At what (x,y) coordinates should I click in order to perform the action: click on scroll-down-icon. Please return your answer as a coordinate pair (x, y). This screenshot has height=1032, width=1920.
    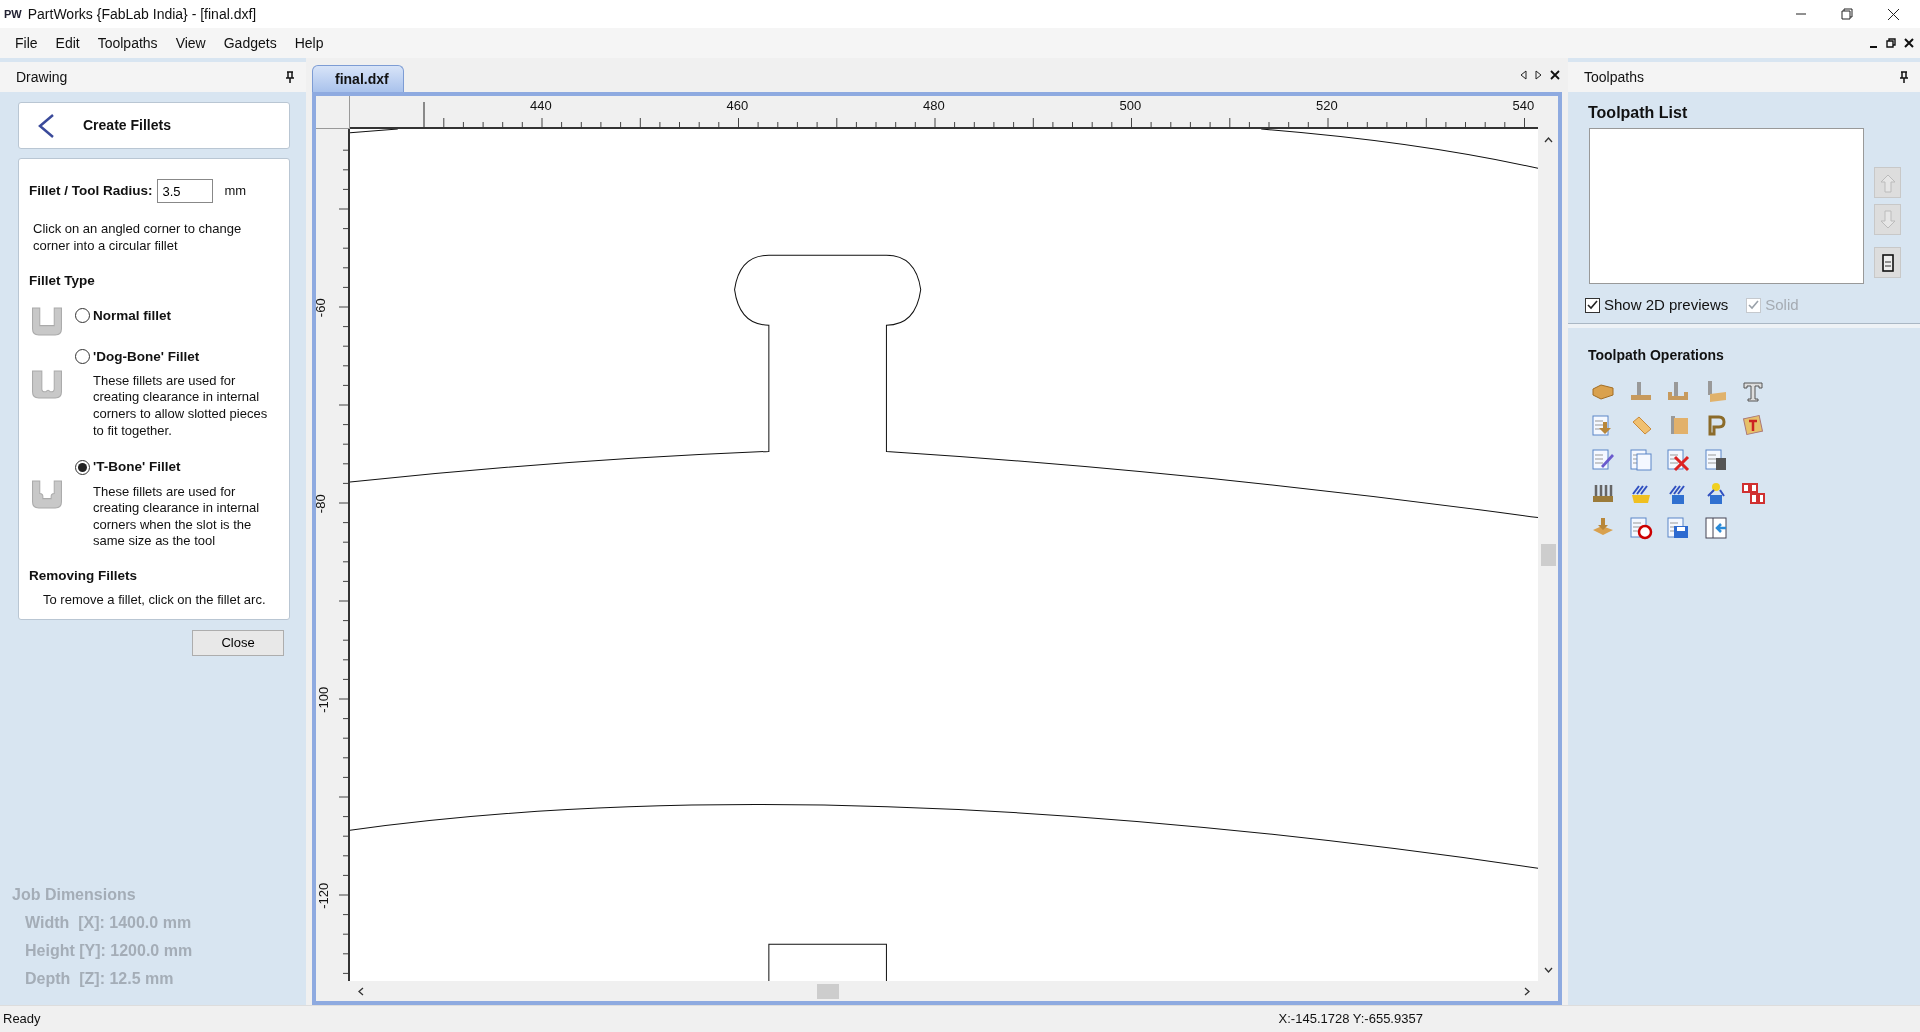
    Looking at the image, I should click on (1548, 970).